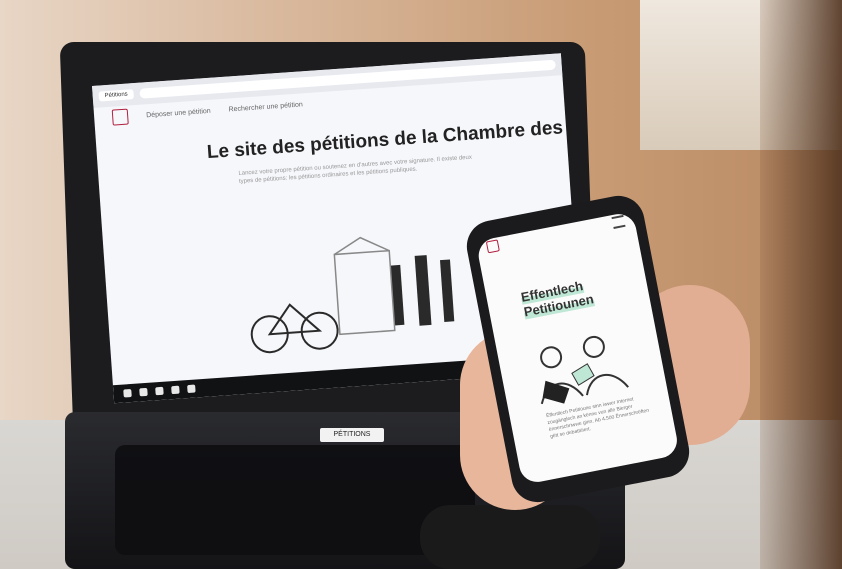 This screenshot has width=842, height=569. What do you see at coordinates (492, 246) in the screenshot?
I see `phone-site-logo-icon` at bounding box center [492, 246].